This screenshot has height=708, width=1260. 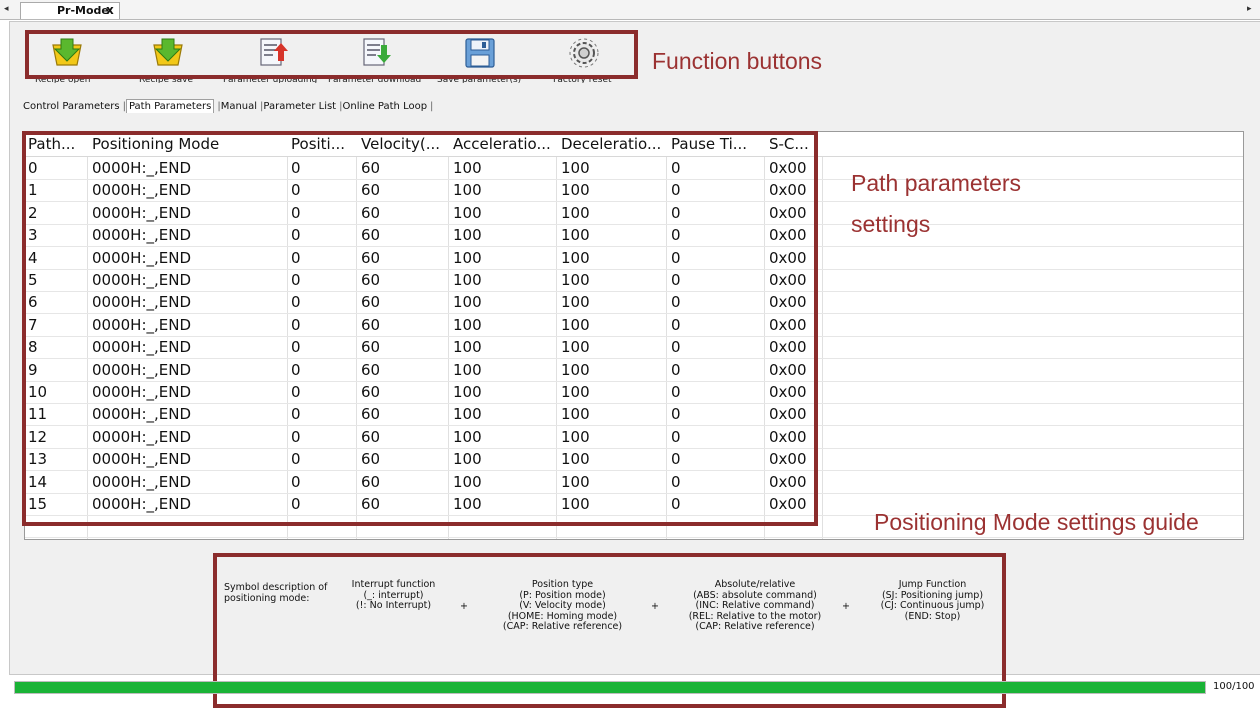 I want to click on guide-interrupt-item: (!: No Interrupt), so click(x=393, y=605).